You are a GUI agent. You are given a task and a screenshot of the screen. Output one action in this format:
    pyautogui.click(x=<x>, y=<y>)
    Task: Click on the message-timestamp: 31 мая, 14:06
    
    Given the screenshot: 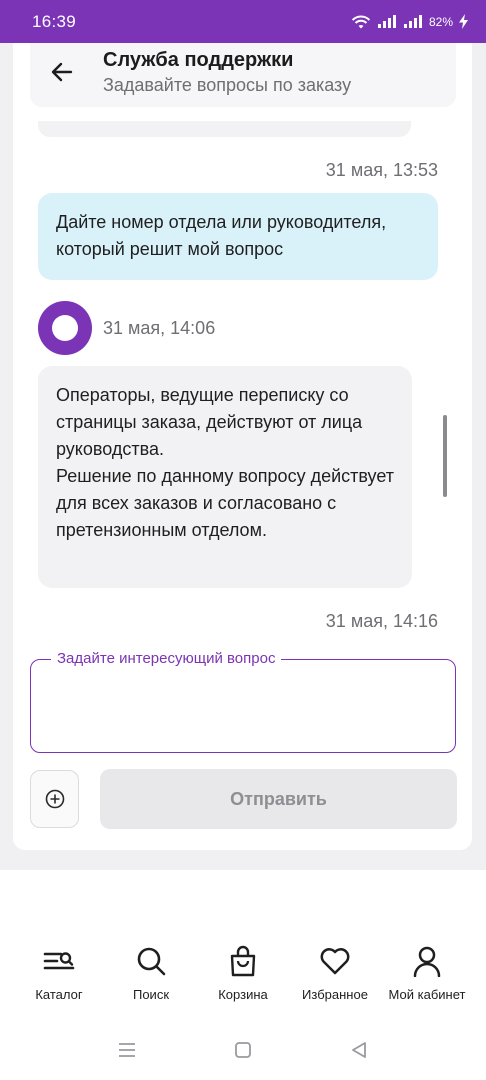 What is the action you would take?
    pyautogui.click(x=159, y=328)
    